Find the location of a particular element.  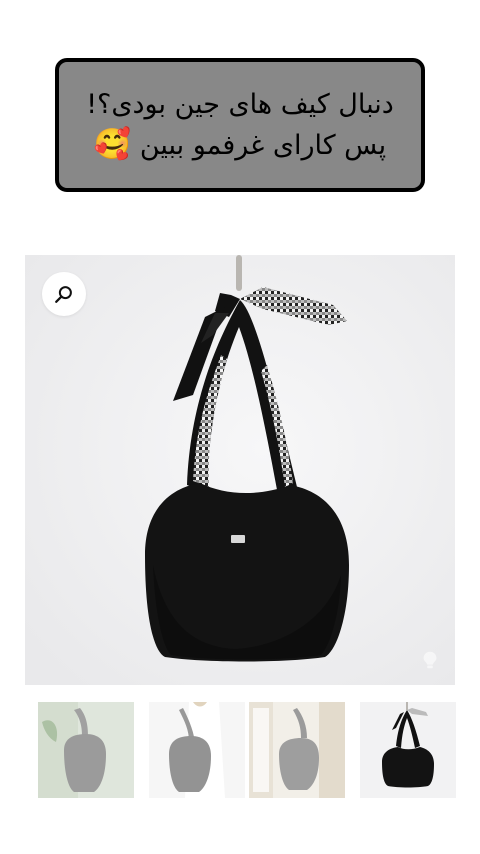

caption-line-2: پس کارای غرفمو ببین 🥰 is located at coordinates (240, 145).